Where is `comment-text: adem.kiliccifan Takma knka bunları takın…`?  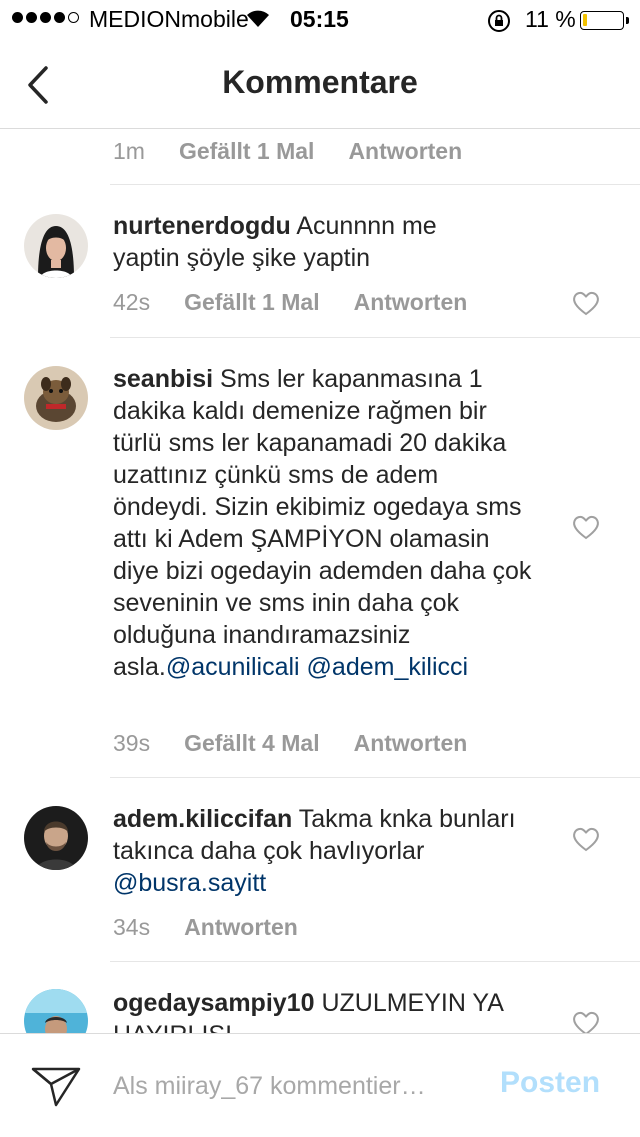
comment-text: adem.kiliccifan Takma knka bunları takın… is located at coordinates (323, 851).